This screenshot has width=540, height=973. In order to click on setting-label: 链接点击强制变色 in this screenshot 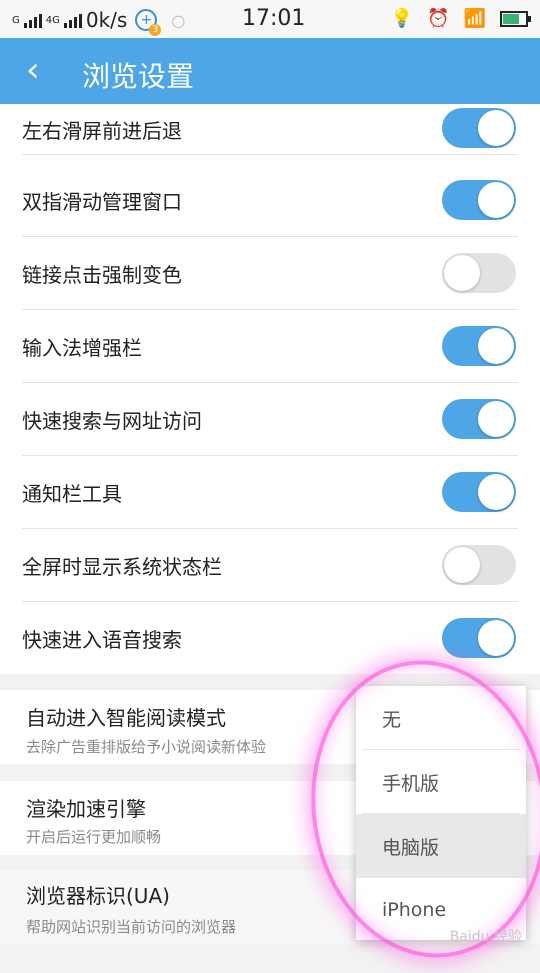, I will do `click(102, 274)`.